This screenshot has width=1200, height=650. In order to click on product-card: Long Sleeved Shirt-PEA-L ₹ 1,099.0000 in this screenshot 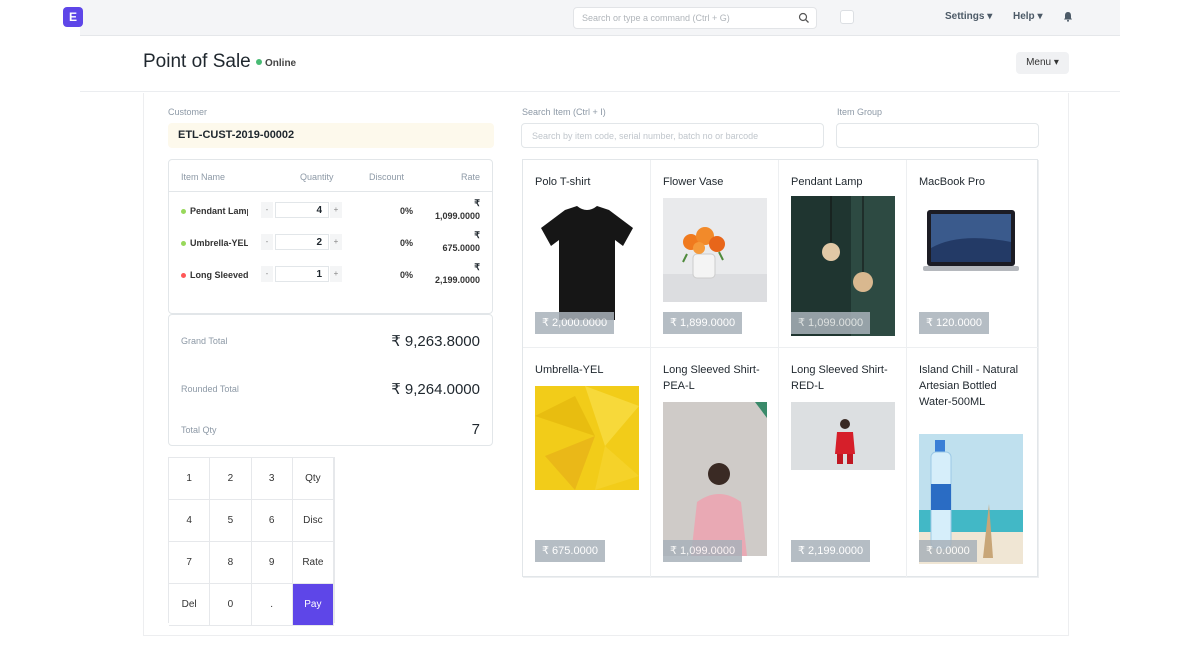, I will do `click(715, 463)`.